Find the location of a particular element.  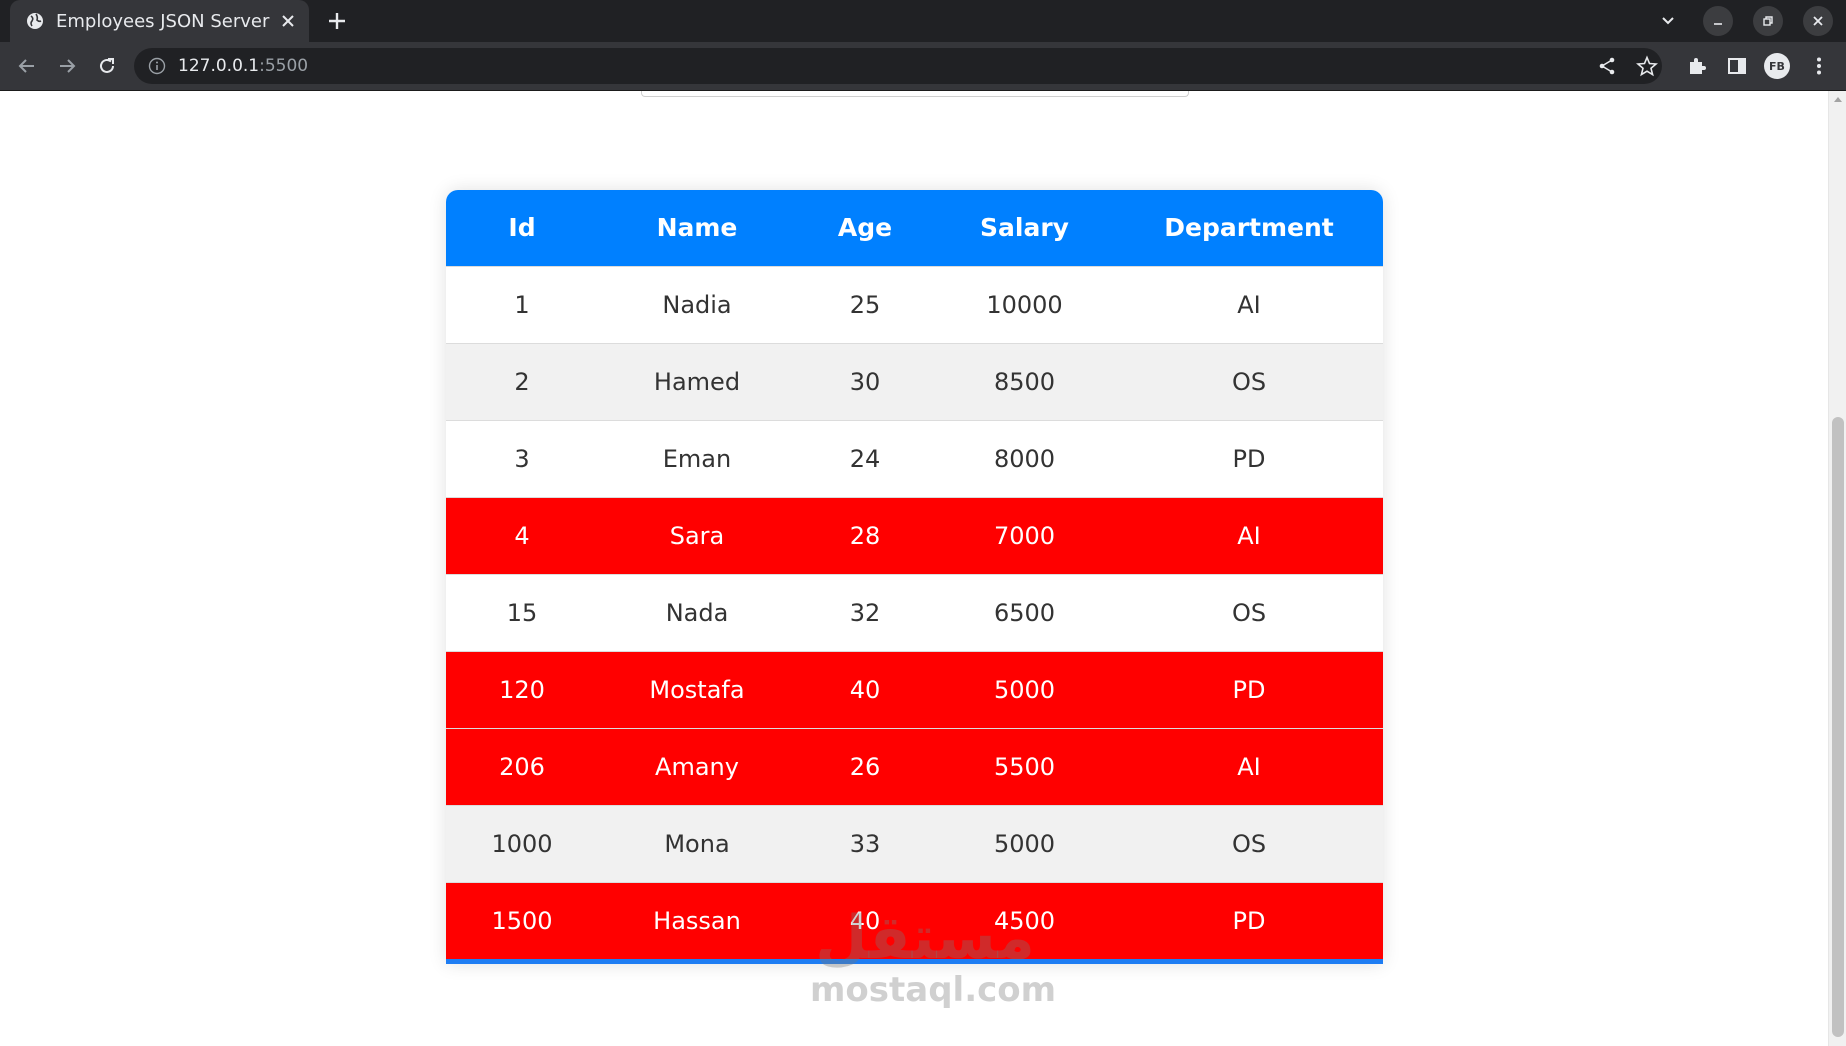

minimize-icon is located at coordinates (1718, 21).